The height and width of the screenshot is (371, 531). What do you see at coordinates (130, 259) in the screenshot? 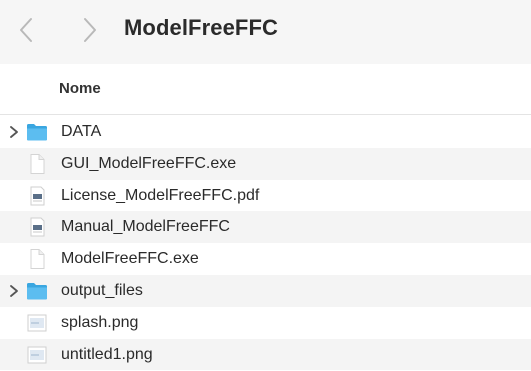
I see `file-name: ModelFreeFFC.exe` at bounding box center [130, 259].